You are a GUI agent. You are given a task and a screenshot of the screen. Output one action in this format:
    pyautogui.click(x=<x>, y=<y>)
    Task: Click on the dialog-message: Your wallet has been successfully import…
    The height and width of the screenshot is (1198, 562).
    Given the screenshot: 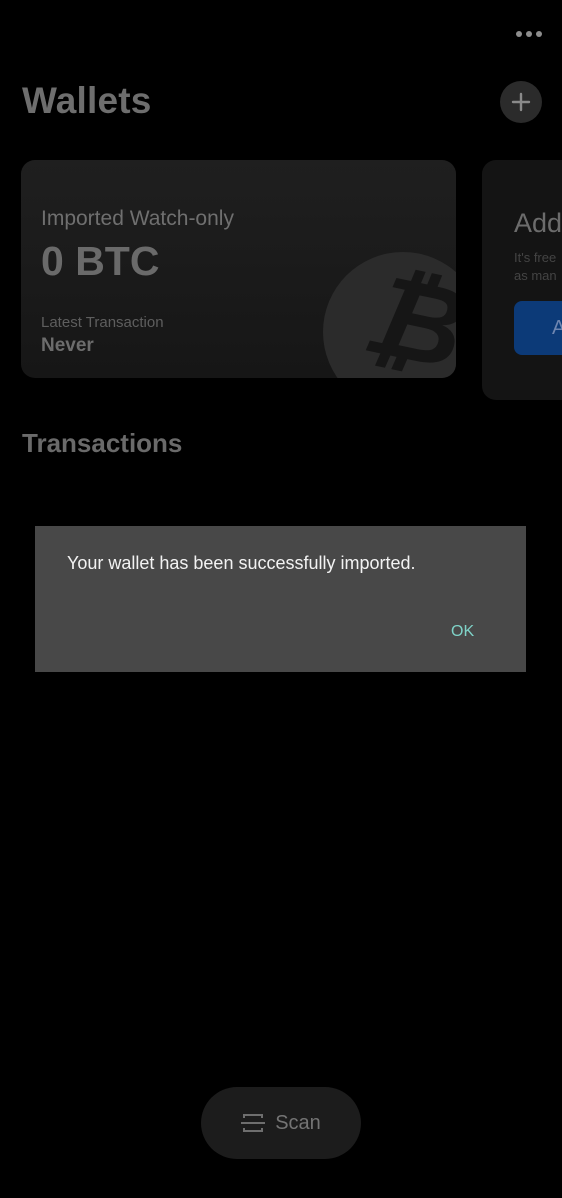 What is the action you would take?
    pyautogui.click(x=241, y=563)
    